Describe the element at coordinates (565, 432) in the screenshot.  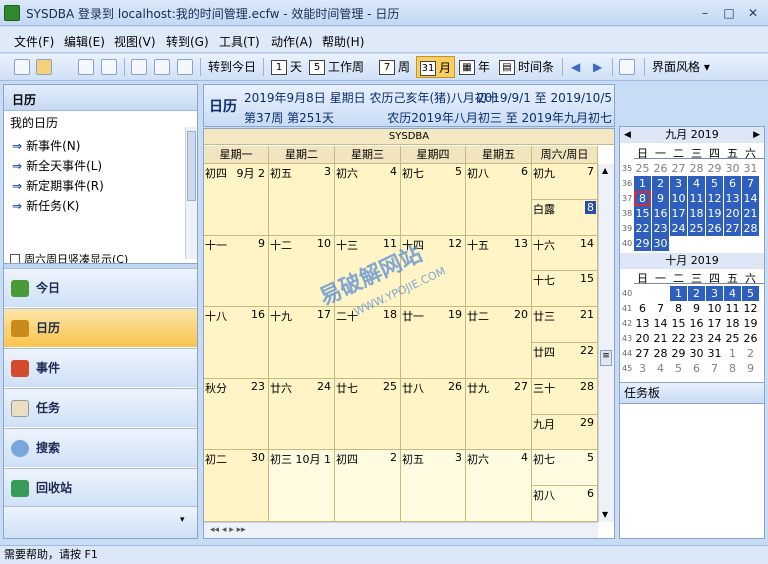
I see `day-cell: 九月 29` at that location.